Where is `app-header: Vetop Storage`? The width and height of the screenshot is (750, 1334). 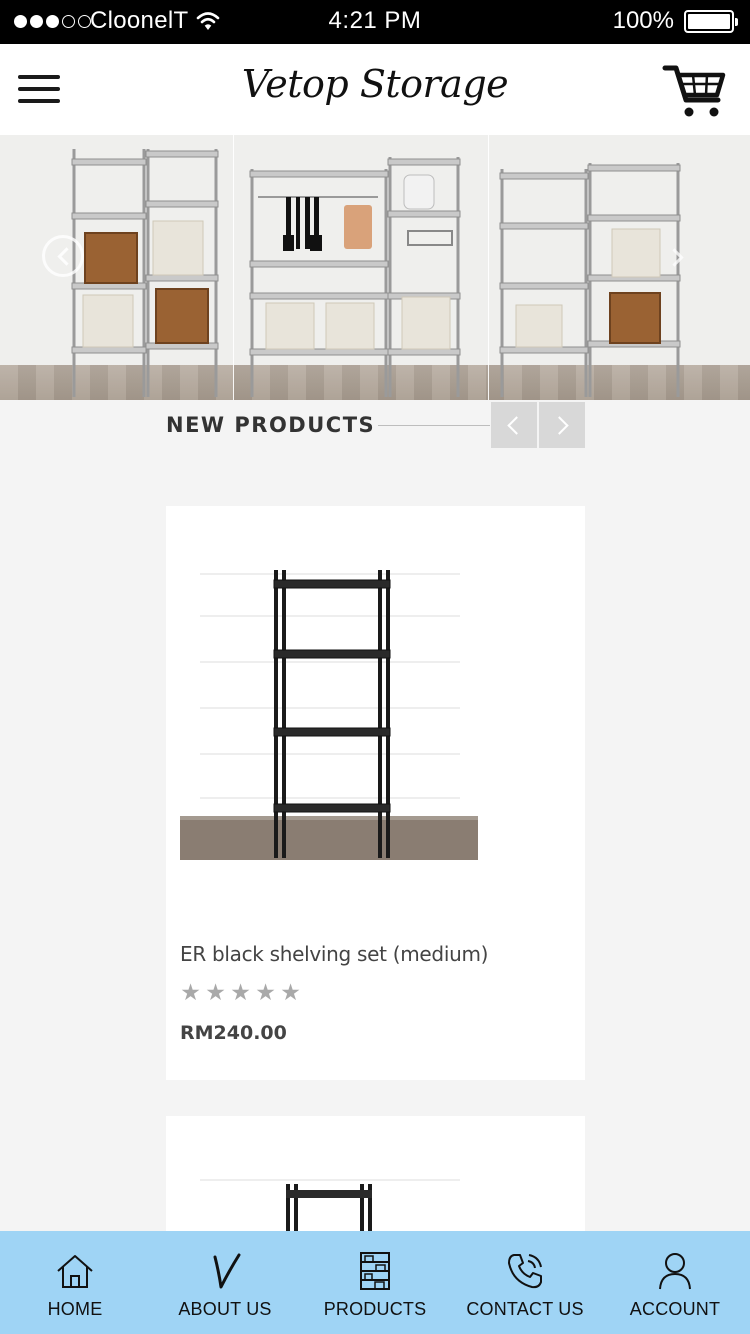 app-header: Vetop Storage is located at coordinates (375, 89).